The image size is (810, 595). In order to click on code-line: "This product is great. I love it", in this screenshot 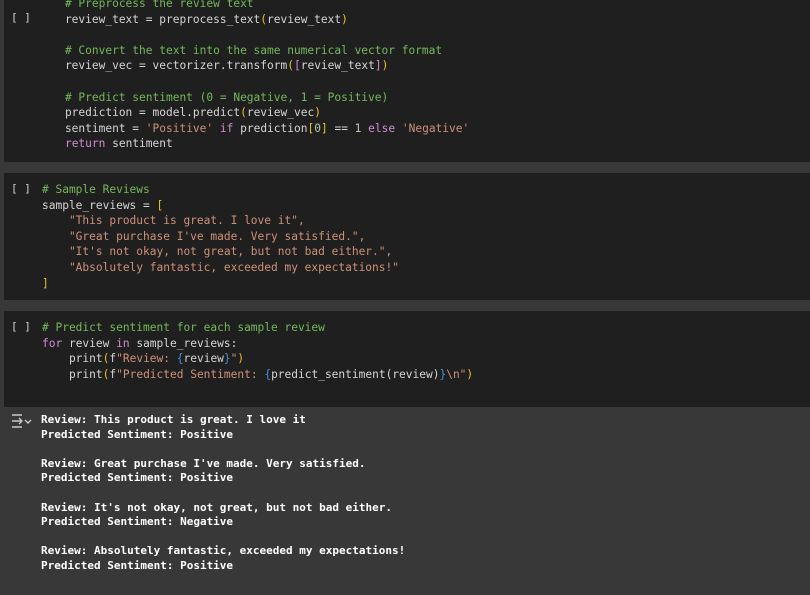, I will do `click(173, 221)`.